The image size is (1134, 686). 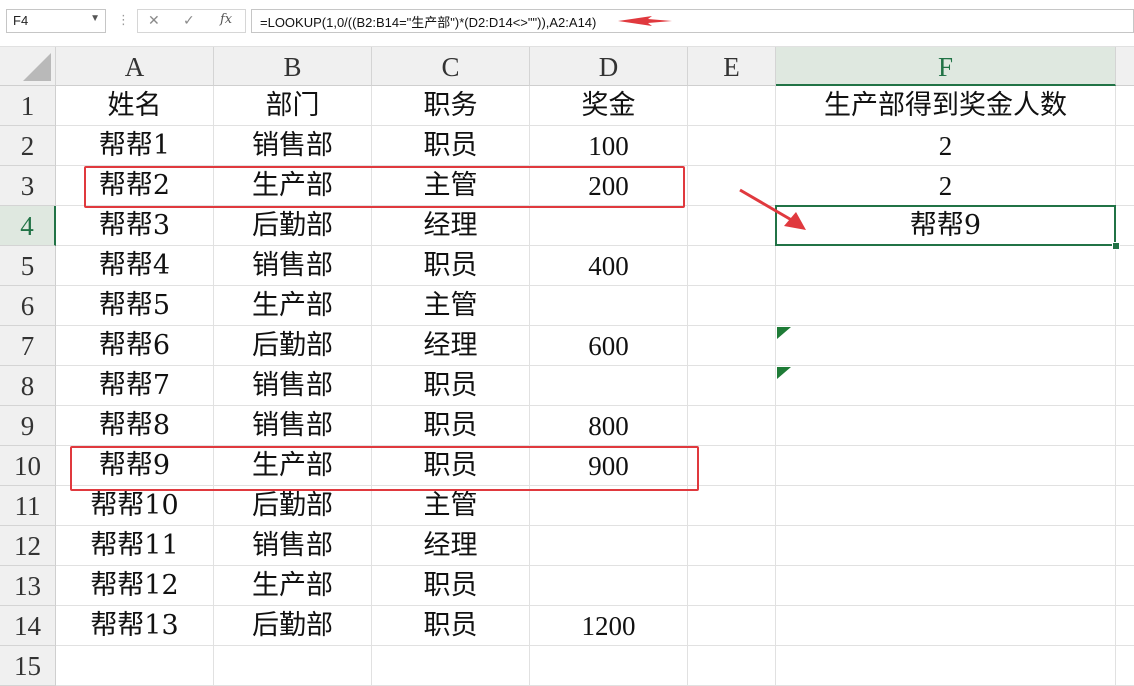 What do you see at coordinates (154, 20) in the screenshot?
I see `cancel-icon: ✕` at bounding box center [154, 20].